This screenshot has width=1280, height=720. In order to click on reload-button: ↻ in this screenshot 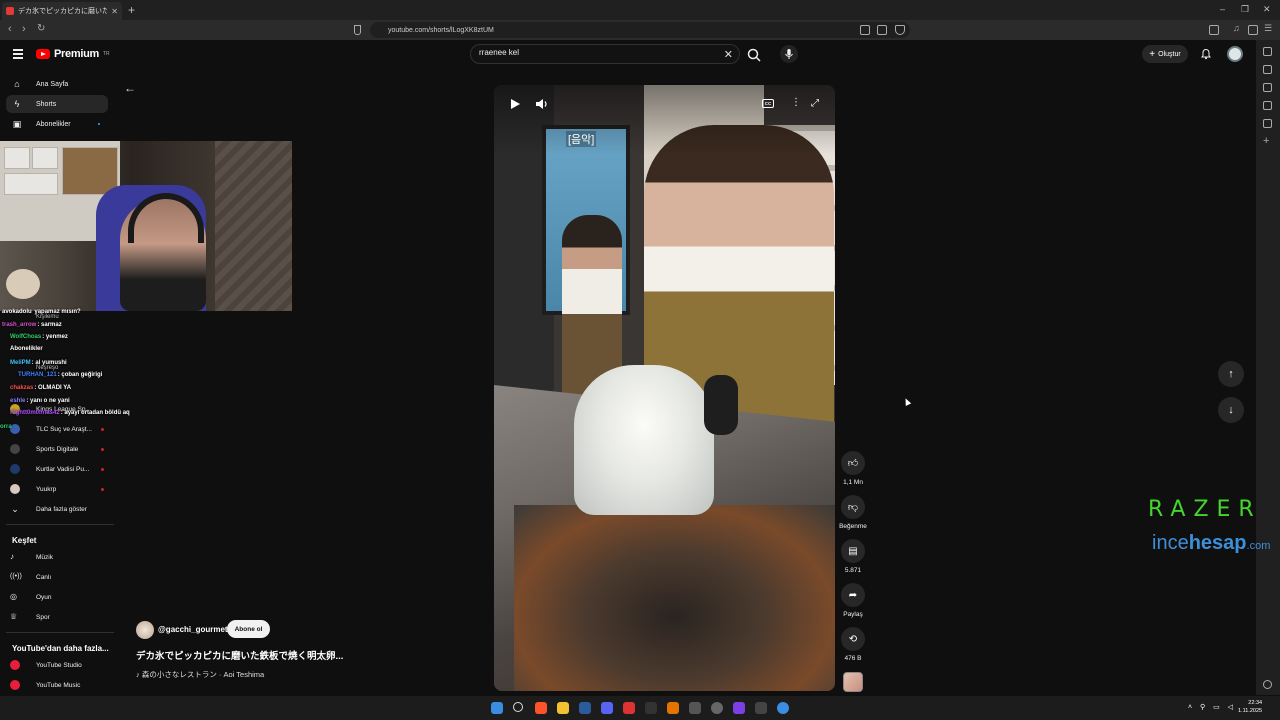, I will do `click(41, 28)`.